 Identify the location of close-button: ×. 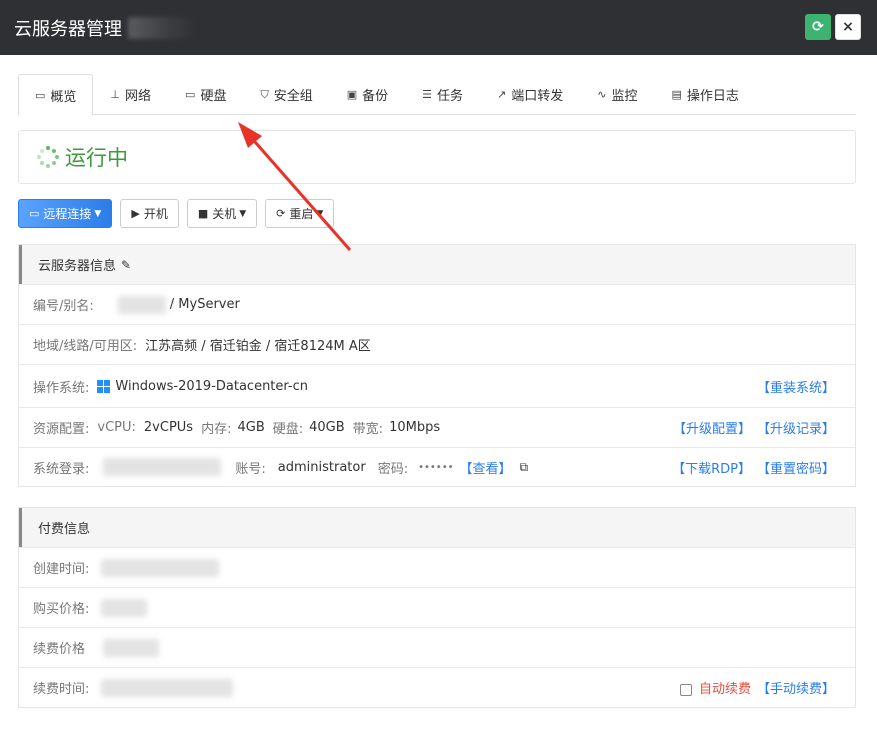
(848, 27).